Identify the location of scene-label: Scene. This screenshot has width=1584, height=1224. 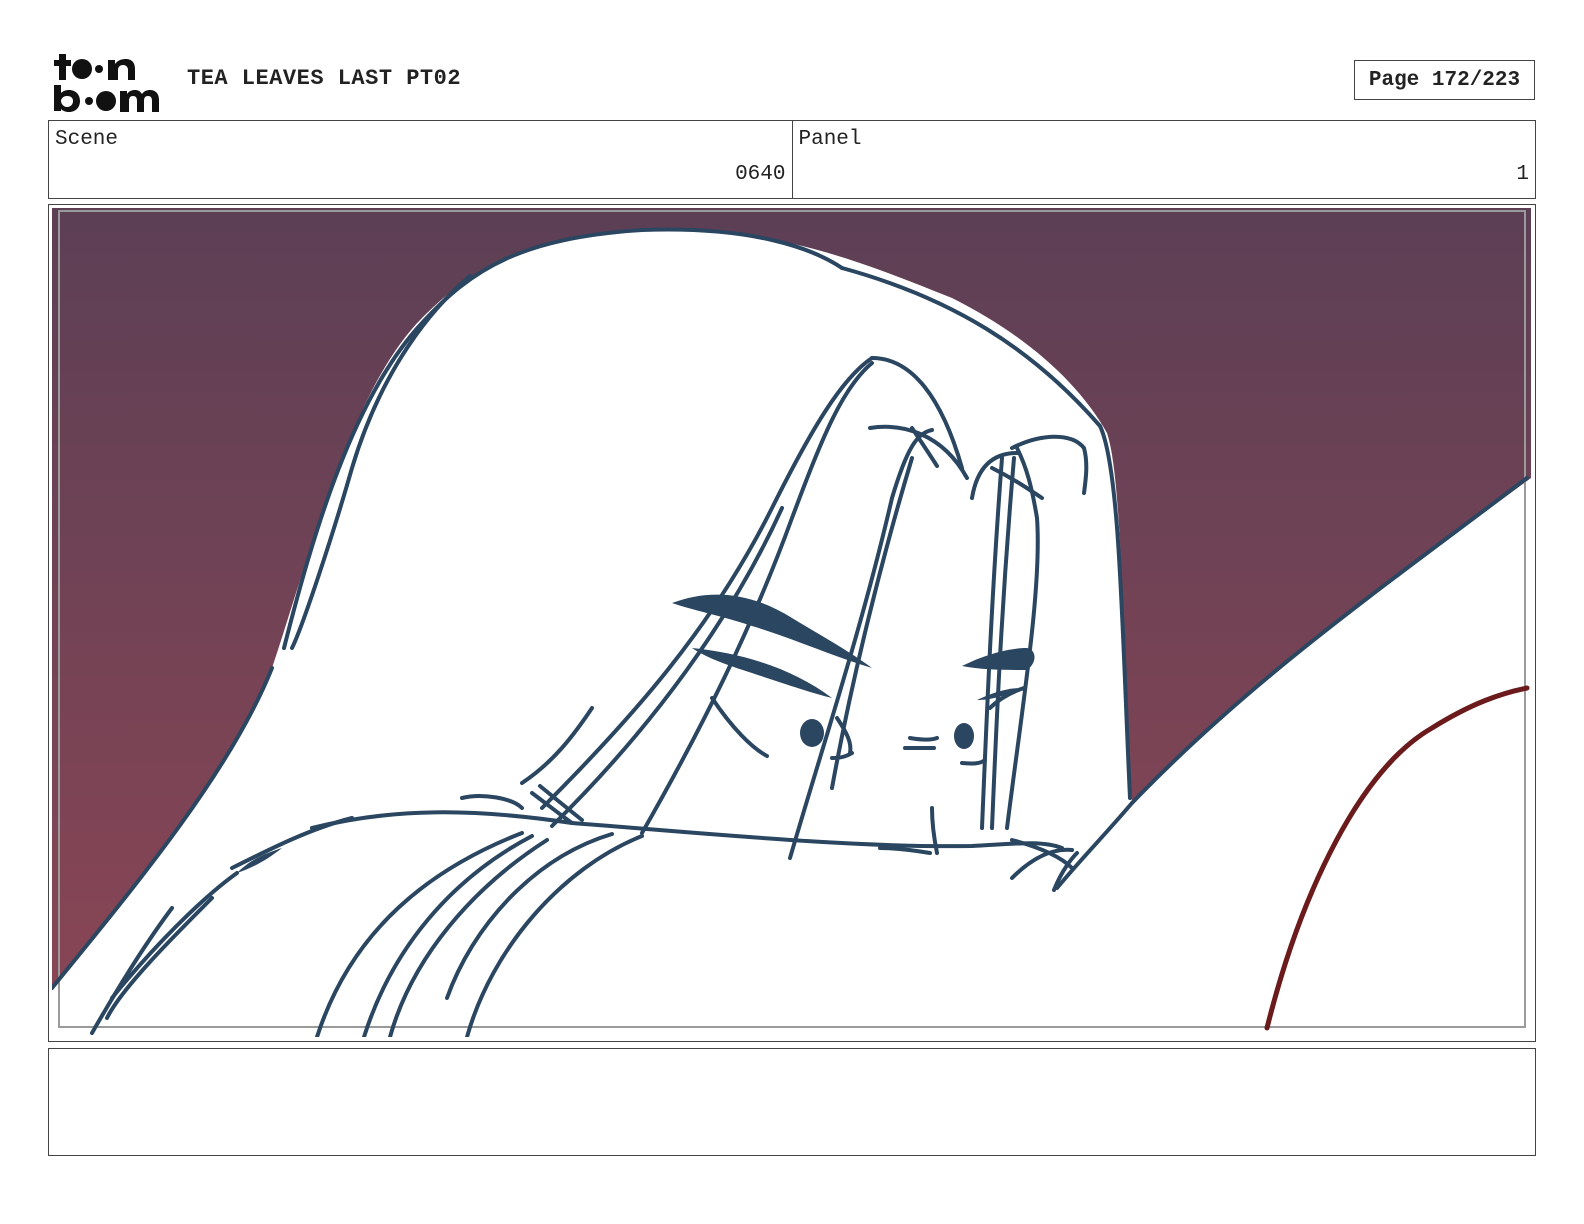
(87, 139).